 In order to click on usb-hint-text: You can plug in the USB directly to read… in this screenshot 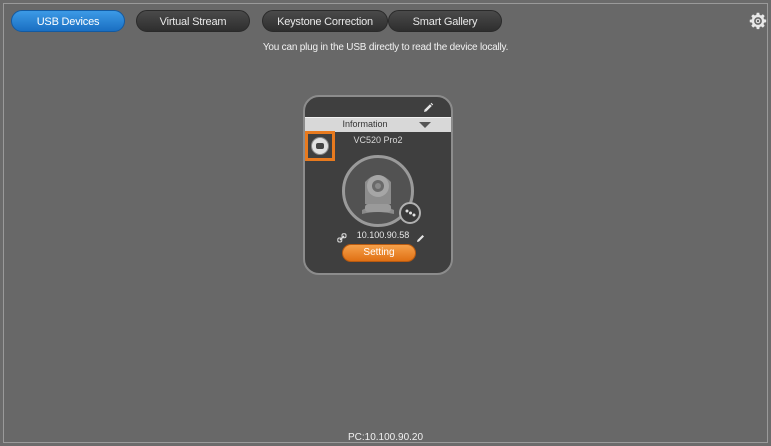, I will do `click(385, 47)`.